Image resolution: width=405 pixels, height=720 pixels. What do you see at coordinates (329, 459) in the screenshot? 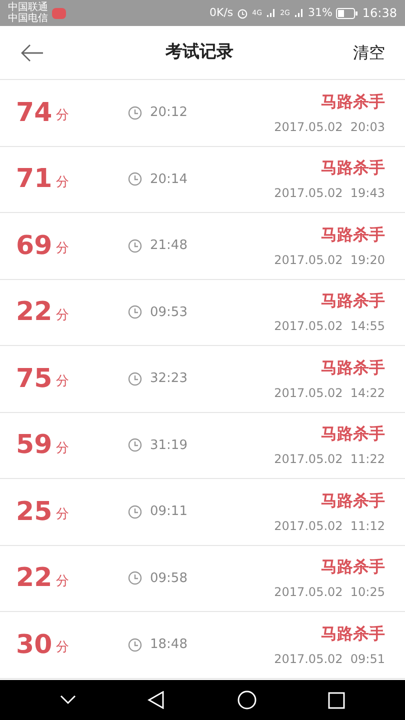
I see `exam-date: 2017.05.02 11:22` at bounding box center [329, 459].